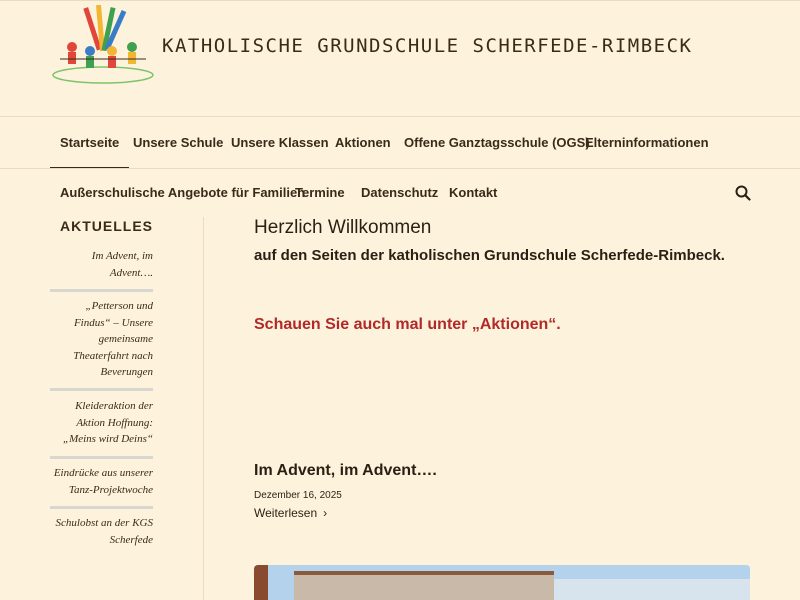 The image size is (800, 600). What do you see at coordinates (101, 264) in the screenshot?
I see `sidebar-news-item: Im Advent, im Advent….` at bounding box center [101, 264].